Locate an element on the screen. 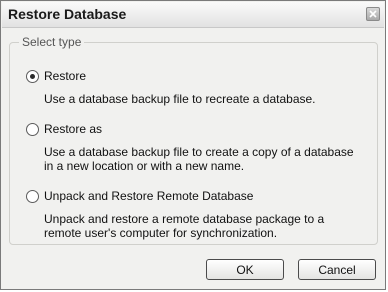  radio-selected-dot is located at coordinates (32, 76).